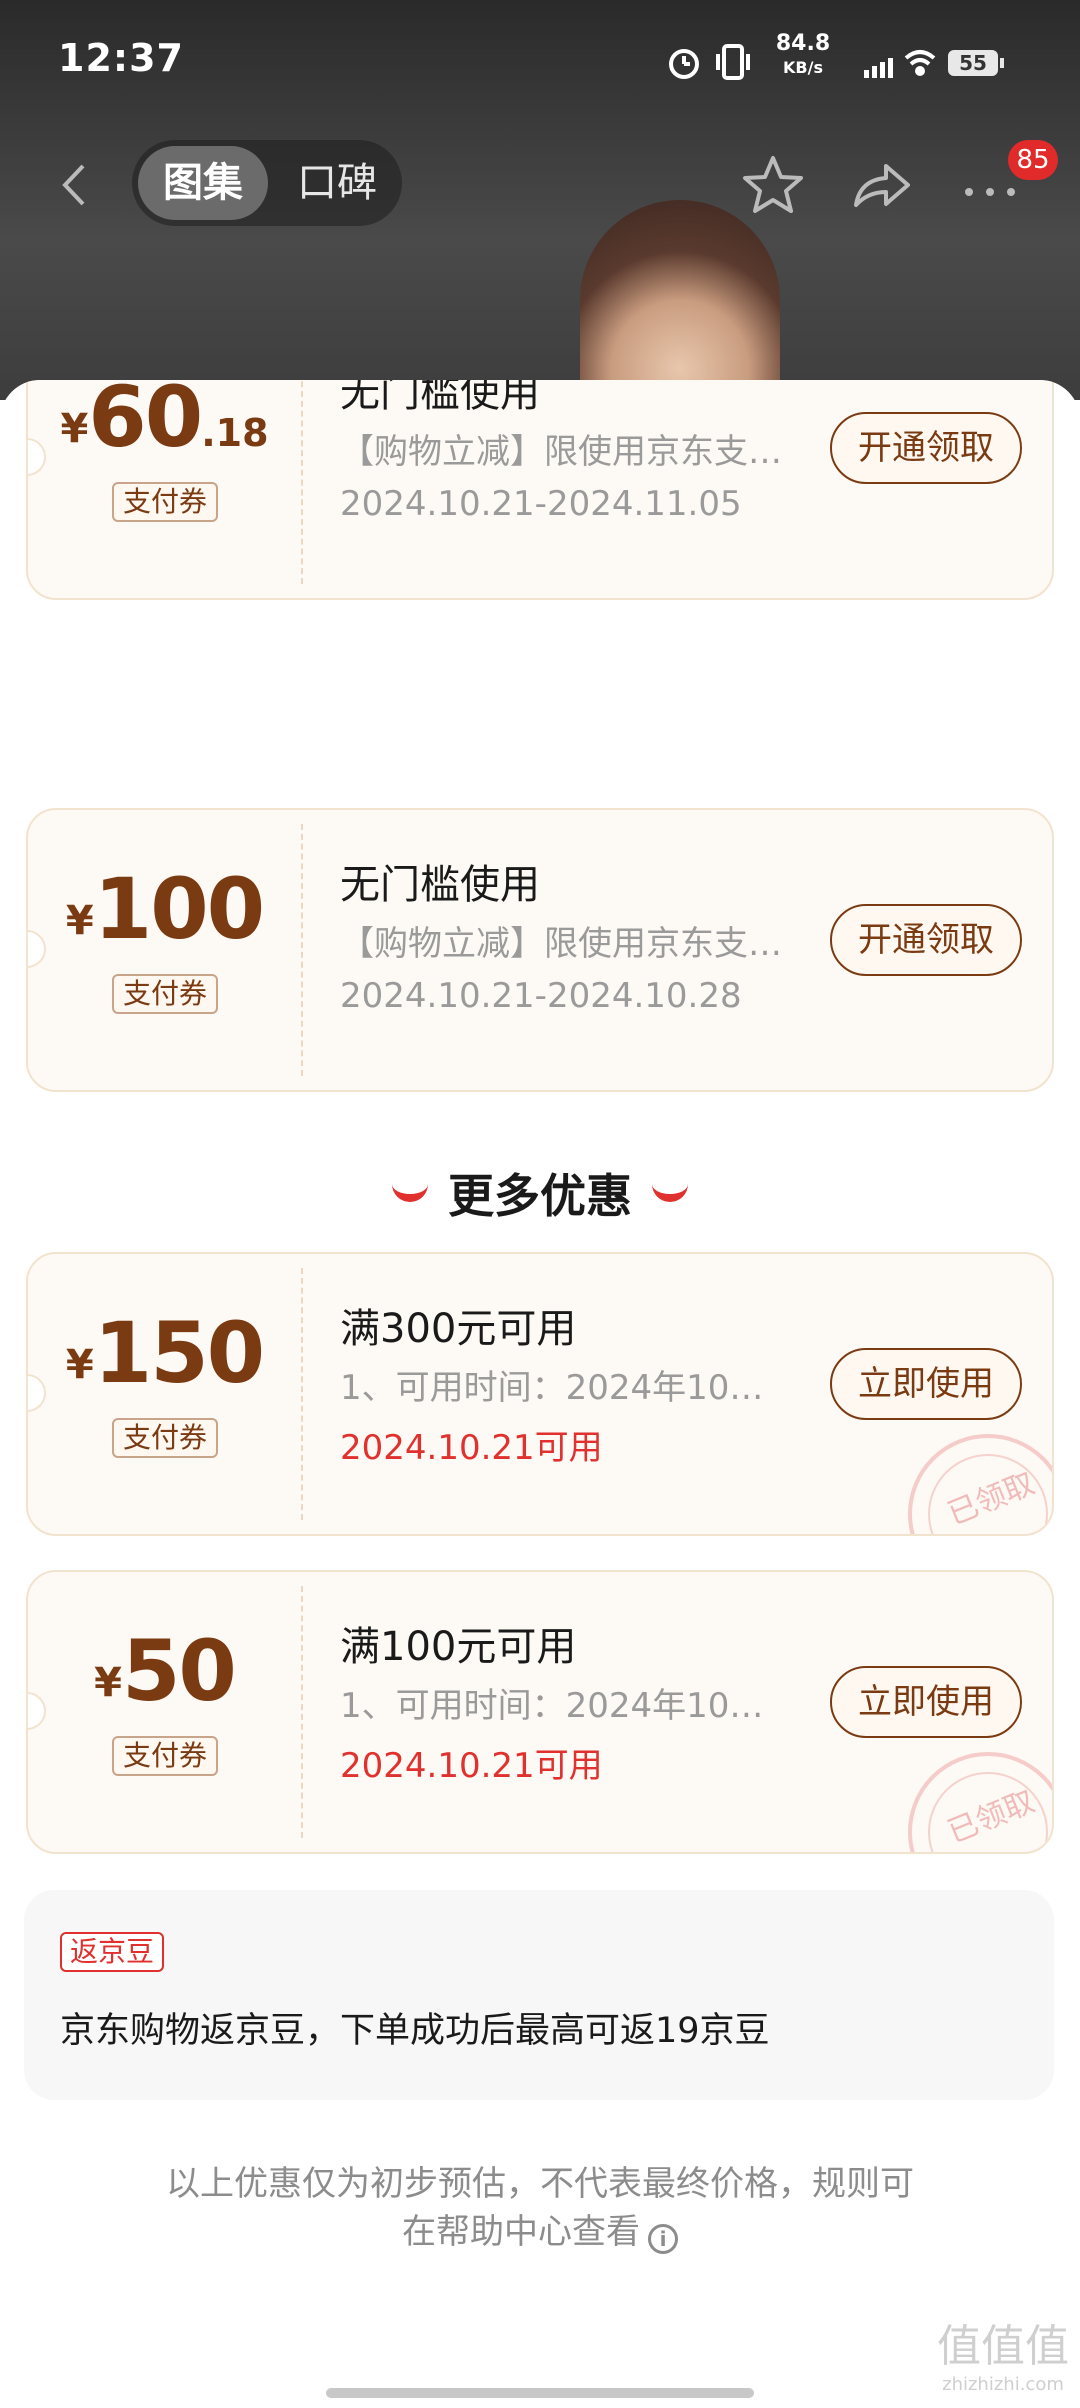 The height and width of the screenshot is (2408, 1080). I want to click on coupon-date: 2024.10.21-2024.11.05, so click(541, 504).